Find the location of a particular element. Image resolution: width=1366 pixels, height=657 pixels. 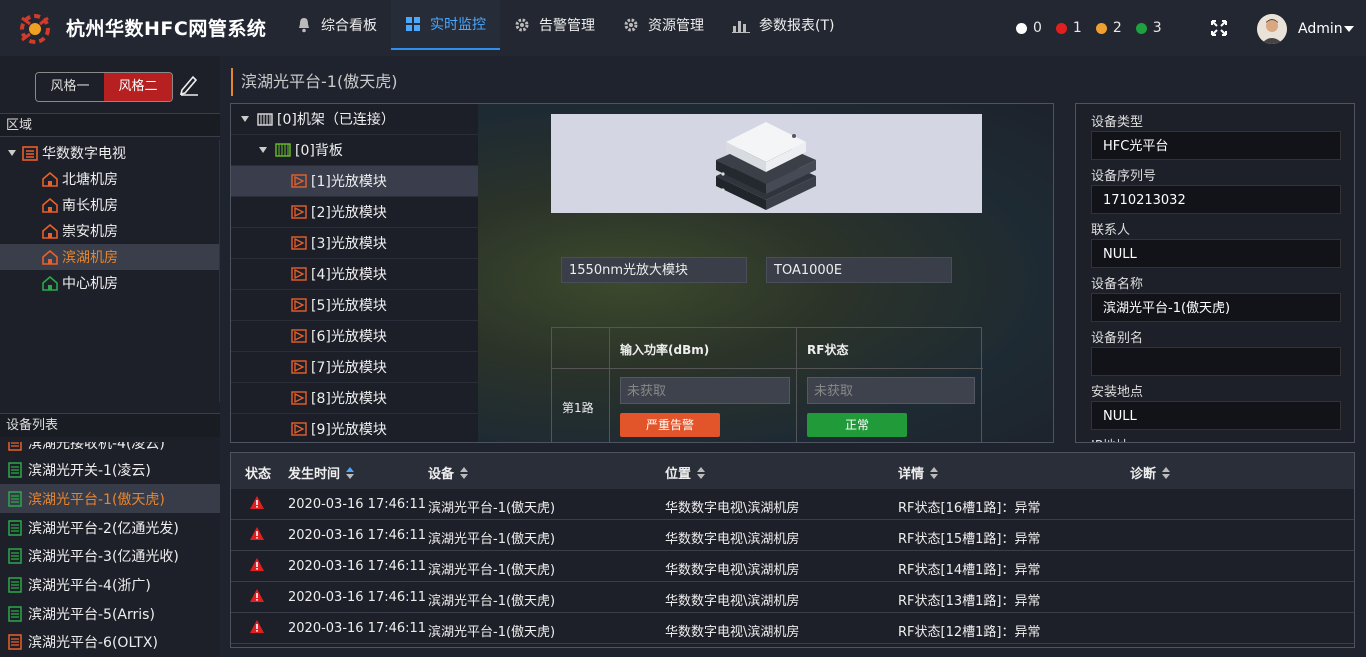

module-node: [5]光放模块 is located at coordinates (354, 305).